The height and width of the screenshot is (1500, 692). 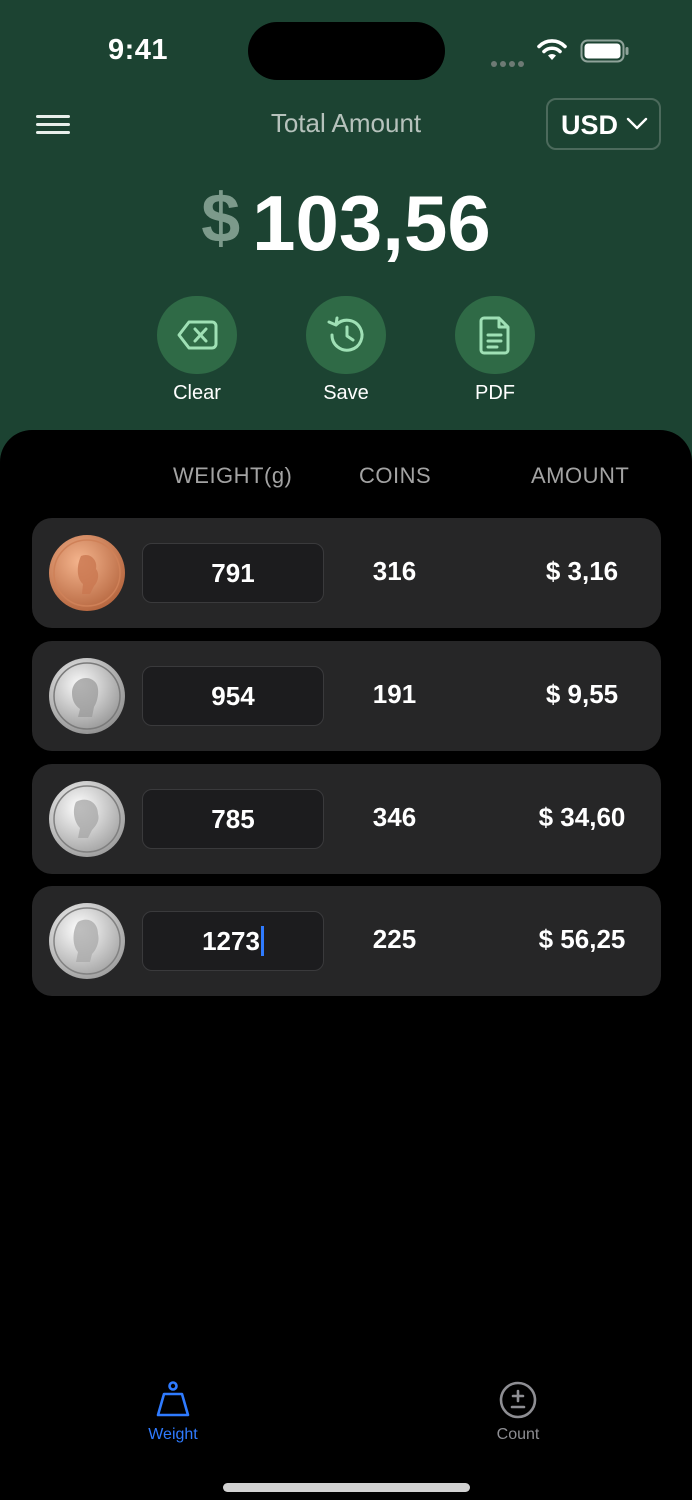 I want to click on clear-button-circle, so click(x=197, y=335).